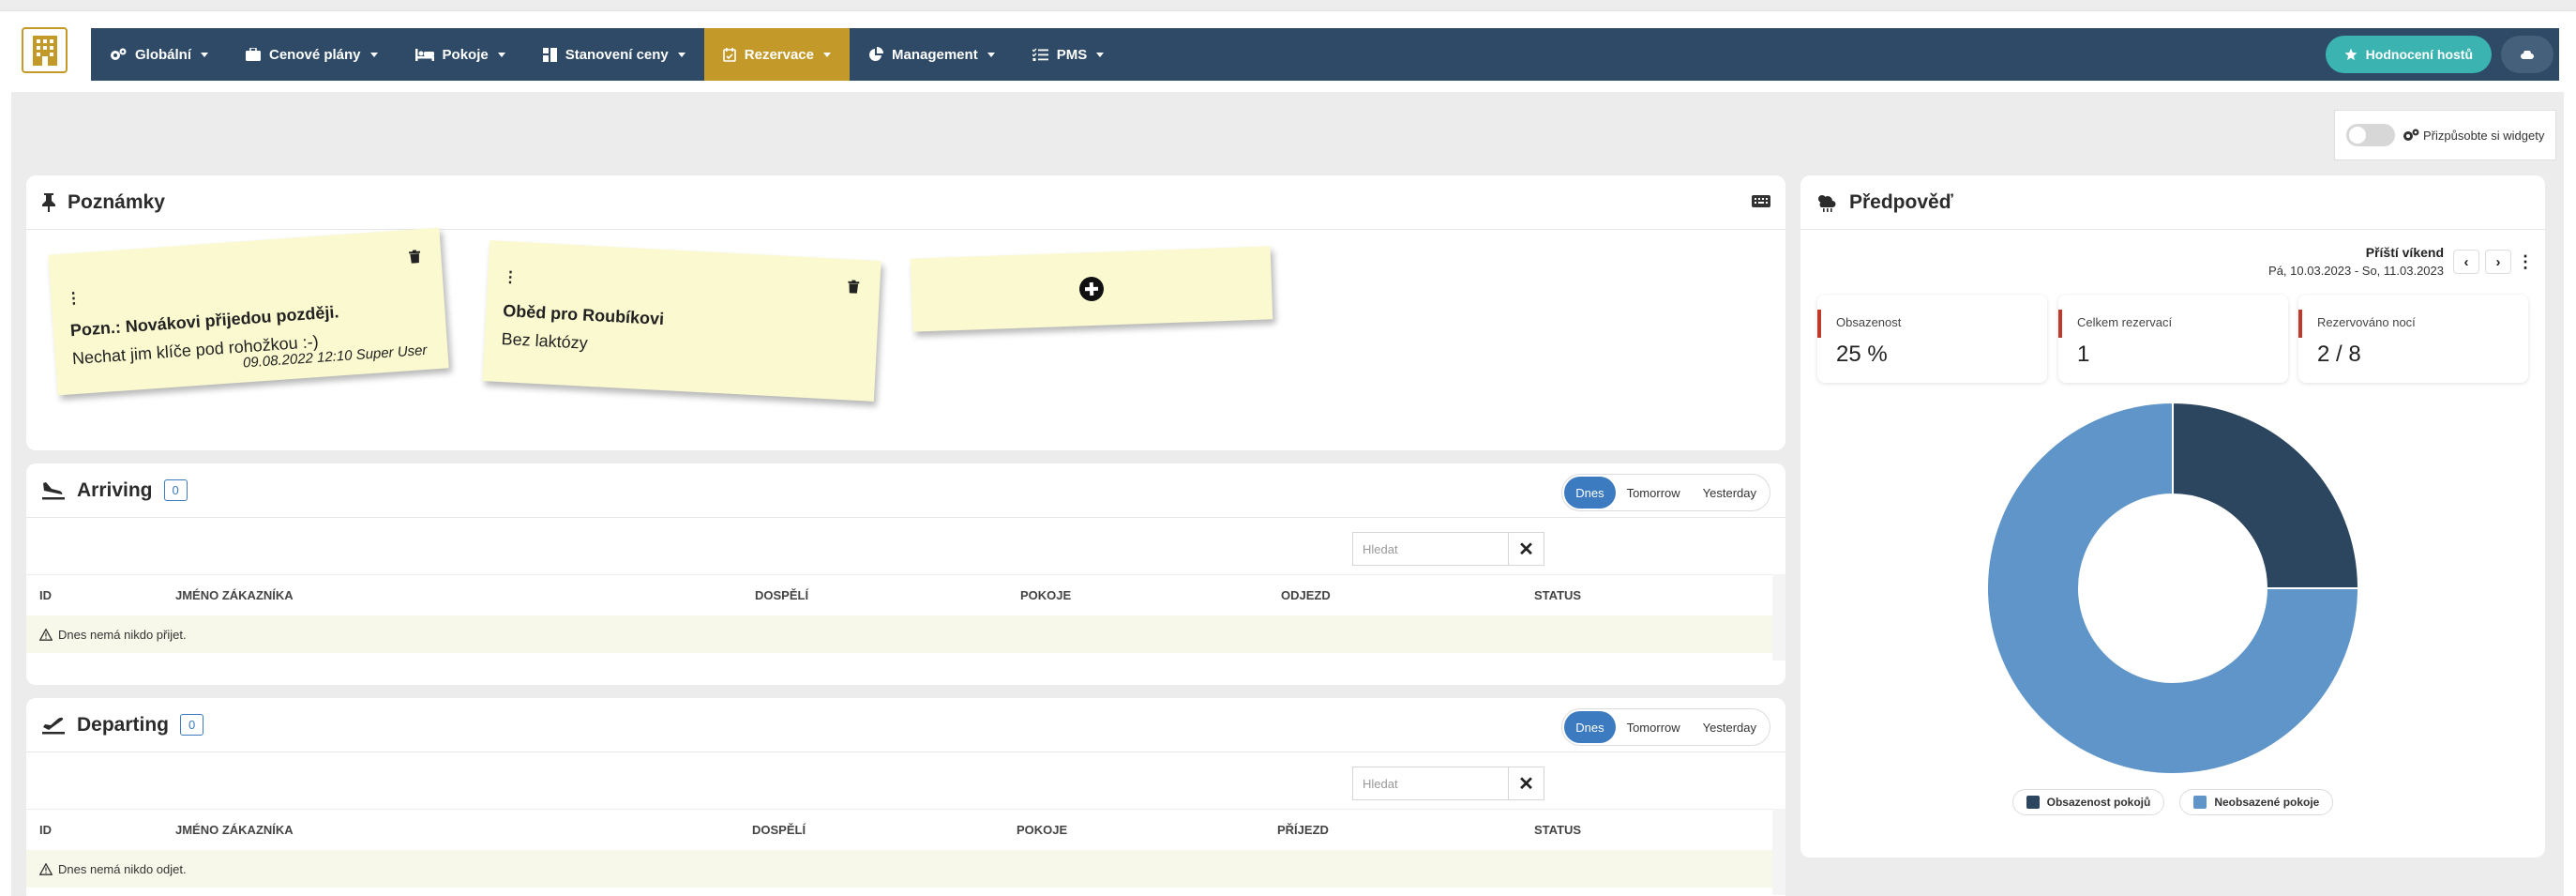 This screenshot has width=2576, height=896. I want to click on bed-icon, so click(424, 54).